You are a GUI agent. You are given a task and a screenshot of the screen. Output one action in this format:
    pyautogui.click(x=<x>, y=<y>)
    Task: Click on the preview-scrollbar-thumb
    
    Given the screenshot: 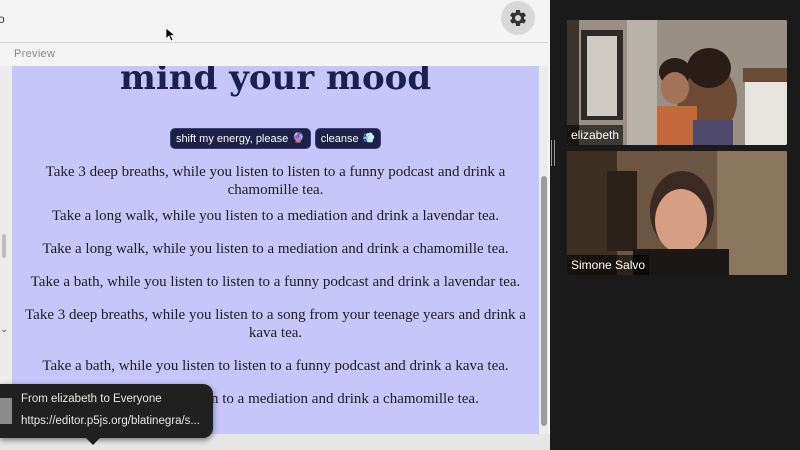 What is the action you would take?
    pyautogui.click(x=544, y=301)
    